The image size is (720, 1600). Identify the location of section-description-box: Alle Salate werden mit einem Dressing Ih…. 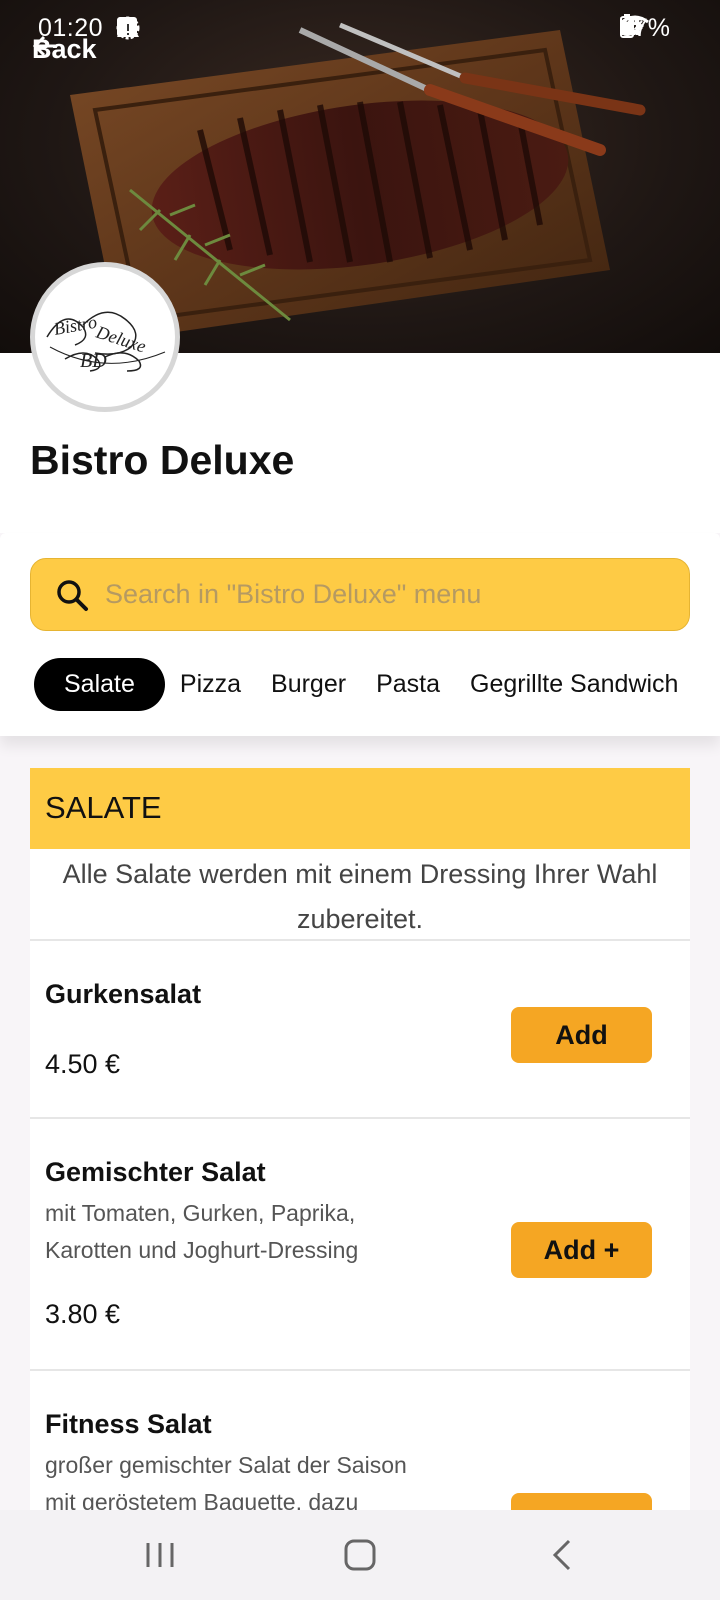
(360, 895).